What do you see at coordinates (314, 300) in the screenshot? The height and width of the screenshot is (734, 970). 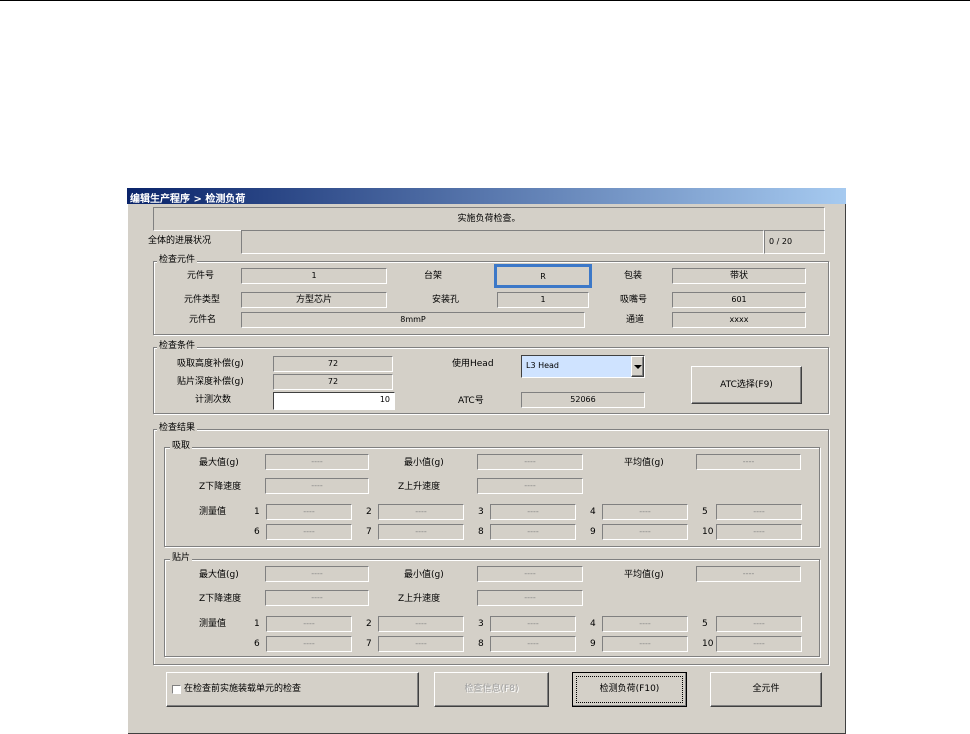 I see `part-type-field: 方型芯片` at bounding box center [314, 300].